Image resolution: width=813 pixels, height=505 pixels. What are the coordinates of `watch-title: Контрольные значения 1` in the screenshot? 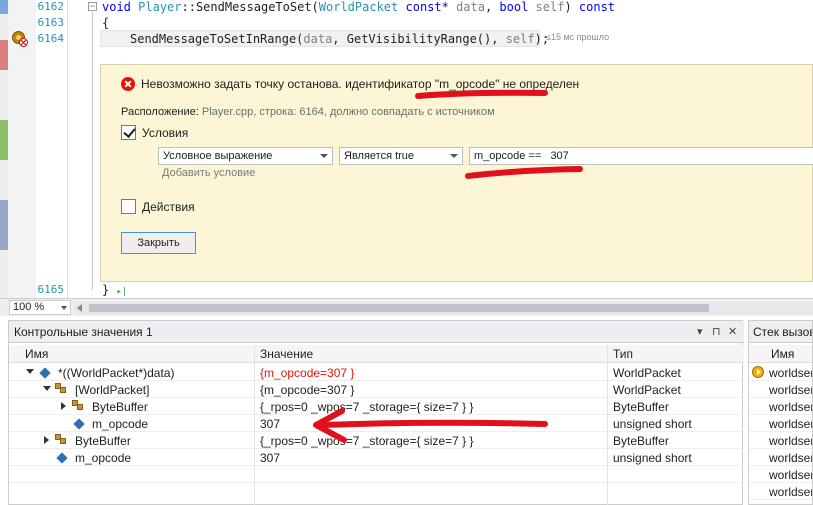 It's located at (83, 332).